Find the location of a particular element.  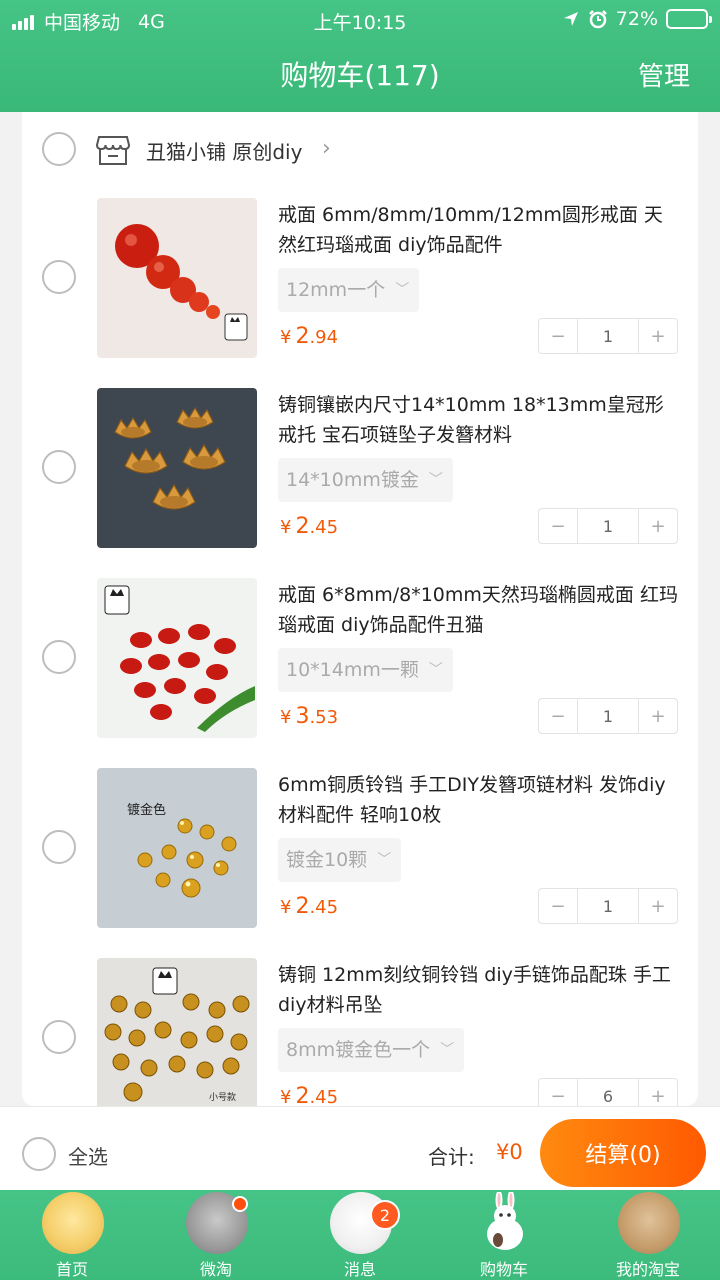

quantity-value: 6 is located at coordinates (608, 1092).